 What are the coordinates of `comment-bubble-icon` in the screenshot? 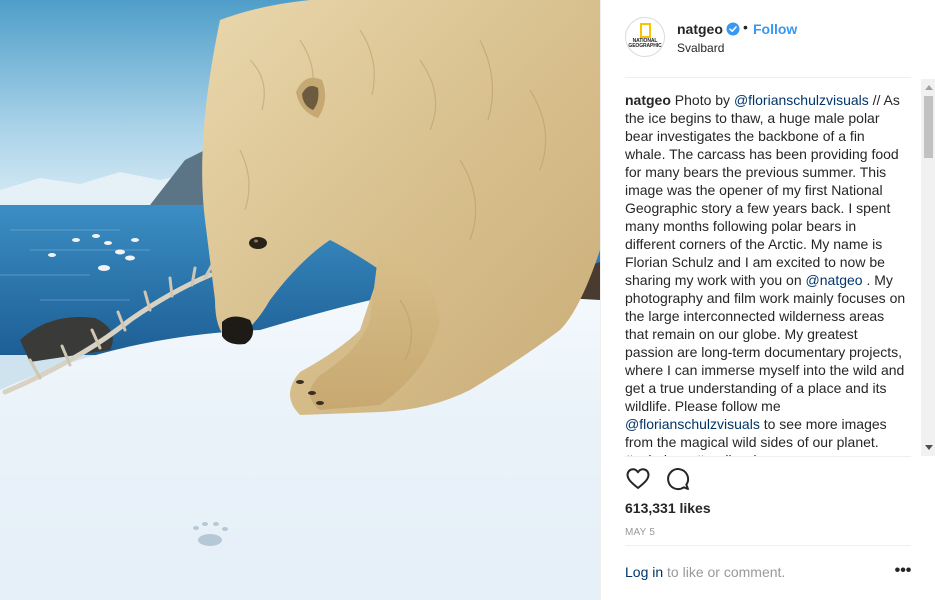 It's located at (678, 479).